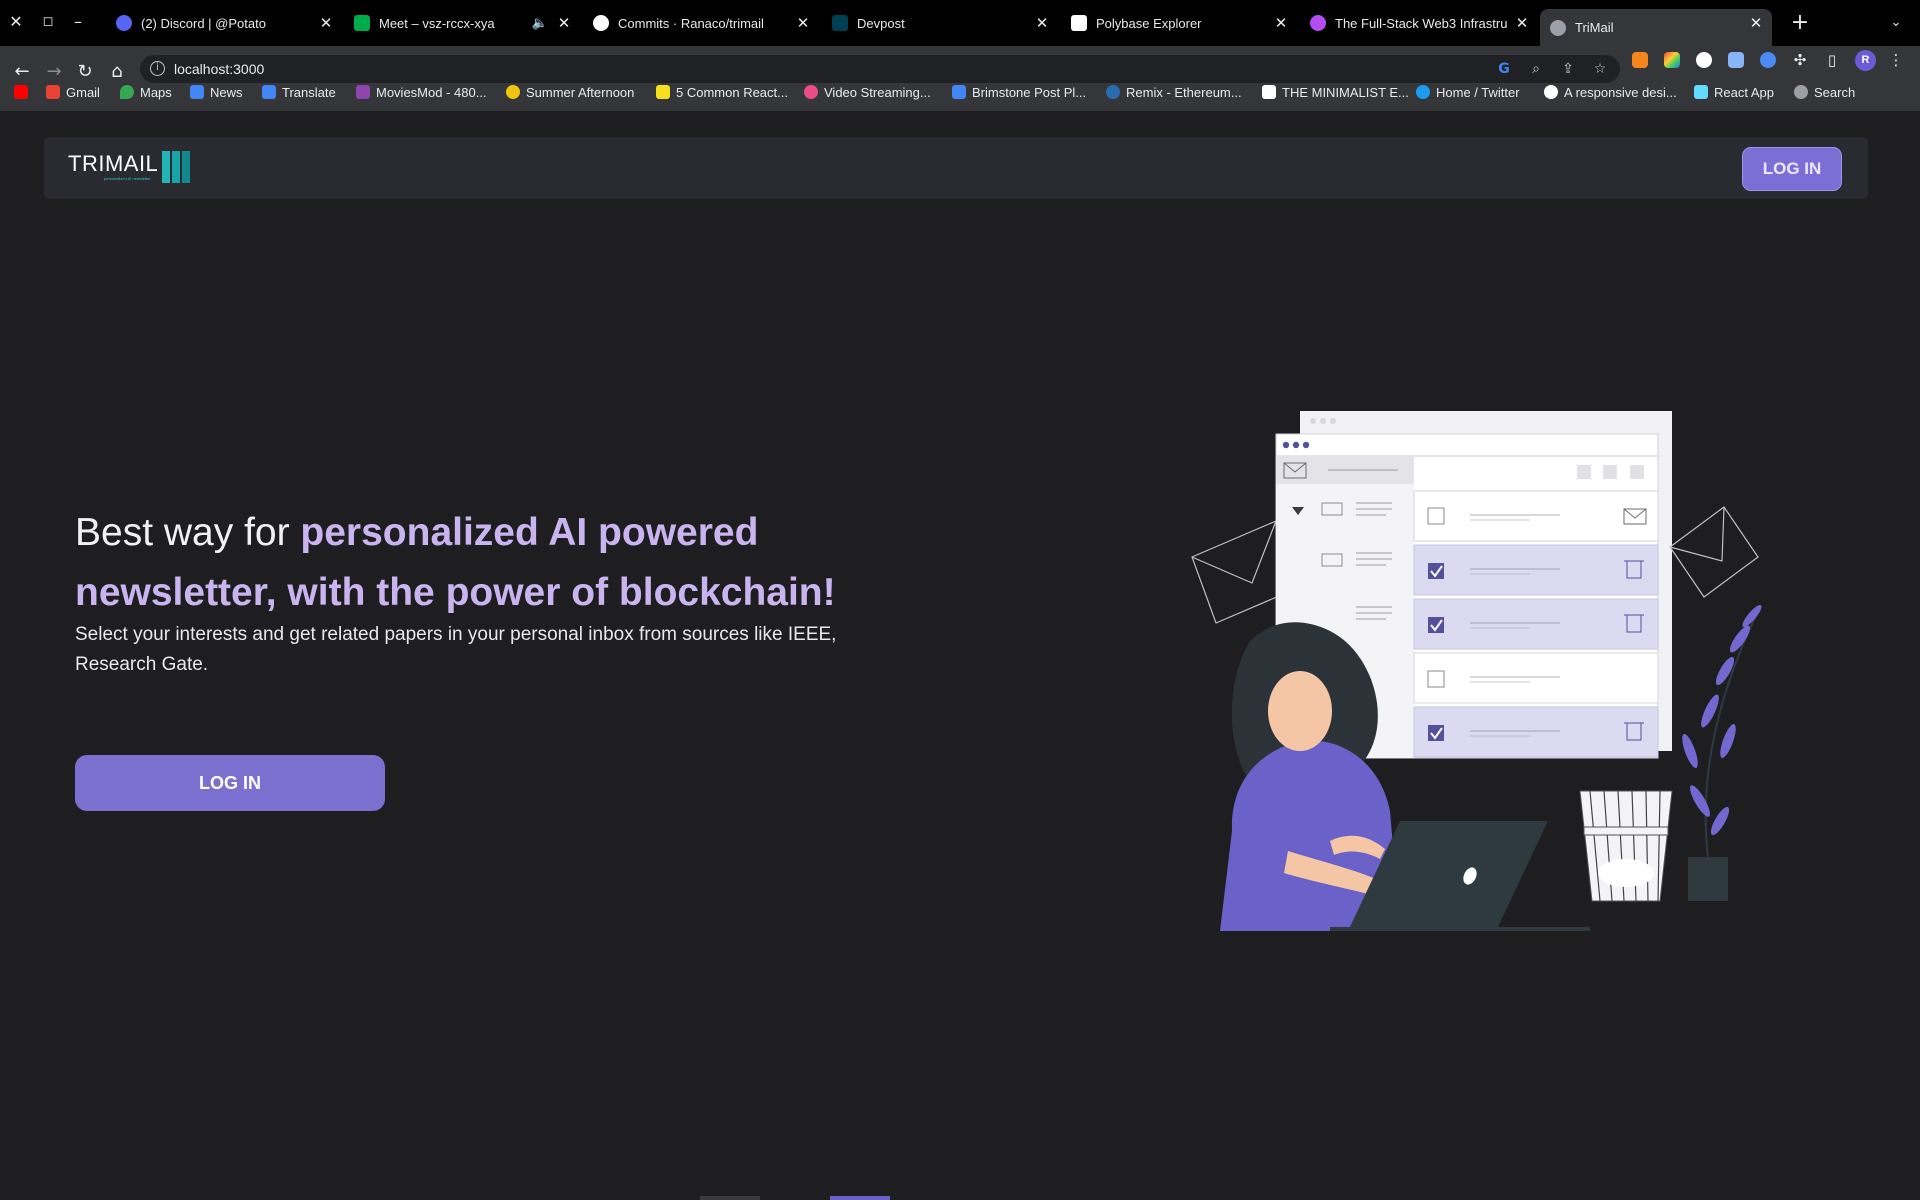  Describe the element at coordinates (1835, 92) in the screenshot. I see `bookmark-label: Search` at that location.